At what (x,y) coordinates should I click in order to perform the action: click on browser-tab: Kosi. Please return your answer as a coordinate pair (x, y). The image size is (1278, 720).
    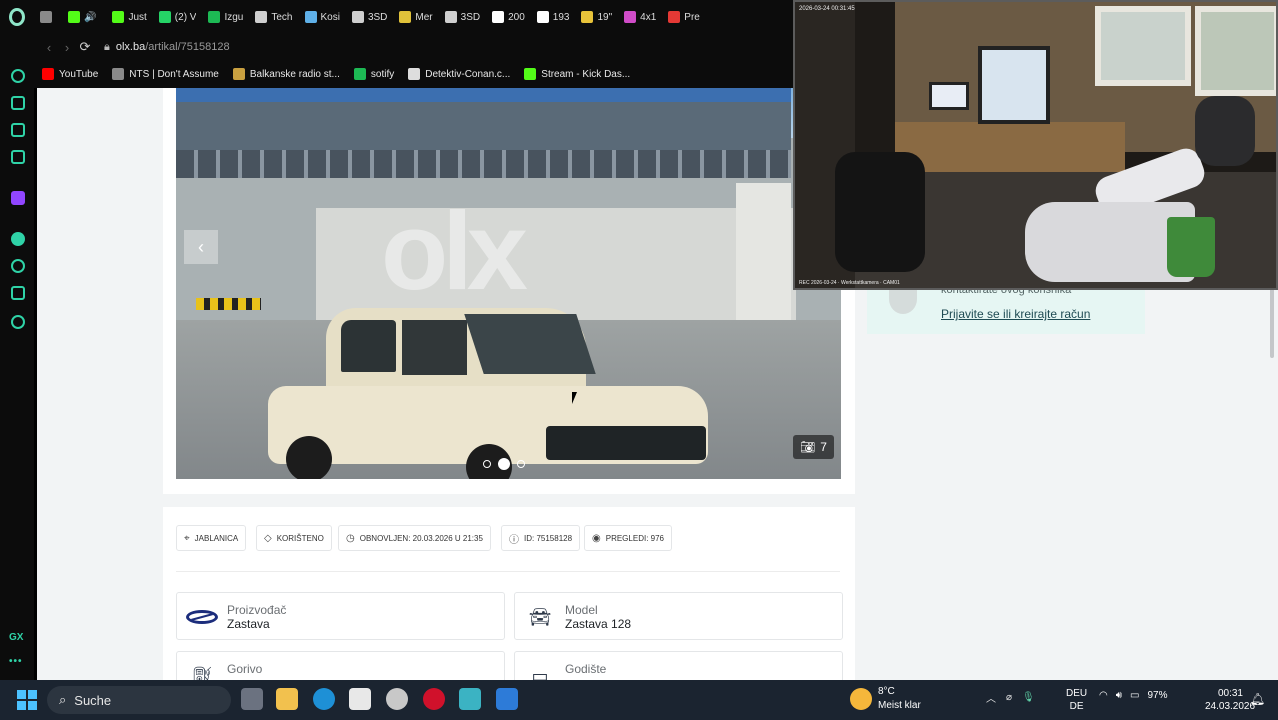
    Looking at the image, I should click on (322, 17).